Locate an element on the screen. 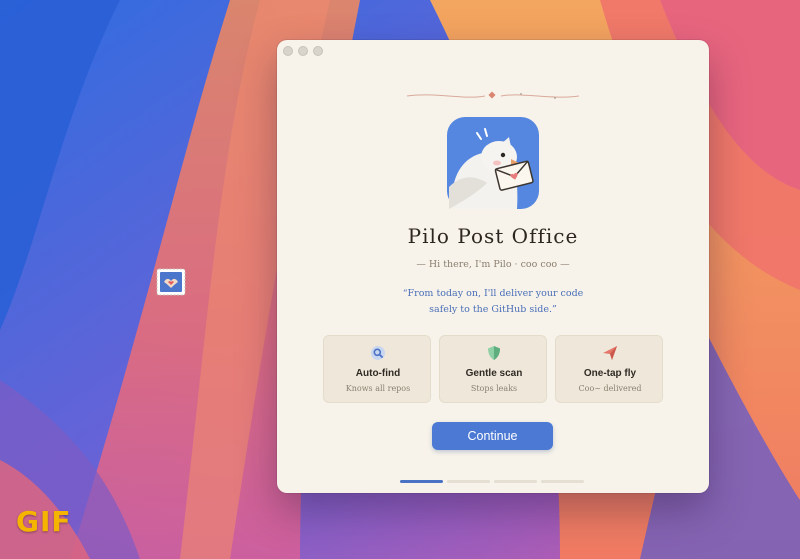 The image size is (800, 559). feature-subtitle: Coo~ delivered is located at coordinates (610, 388).